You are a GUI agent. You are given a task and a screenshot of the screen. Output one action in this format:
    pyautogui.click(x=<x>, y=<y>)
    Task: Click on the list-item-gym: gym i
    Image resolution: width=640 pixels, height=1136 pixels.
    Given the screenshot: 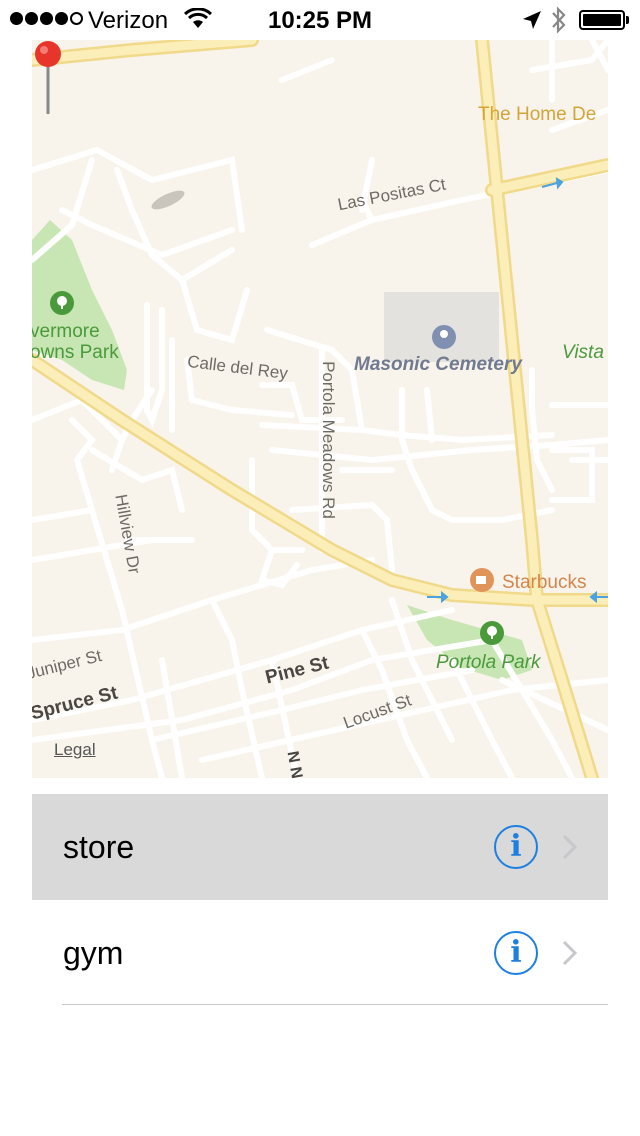 What is the action you would take?
    pyautogui.click(x=320, y=953)
    